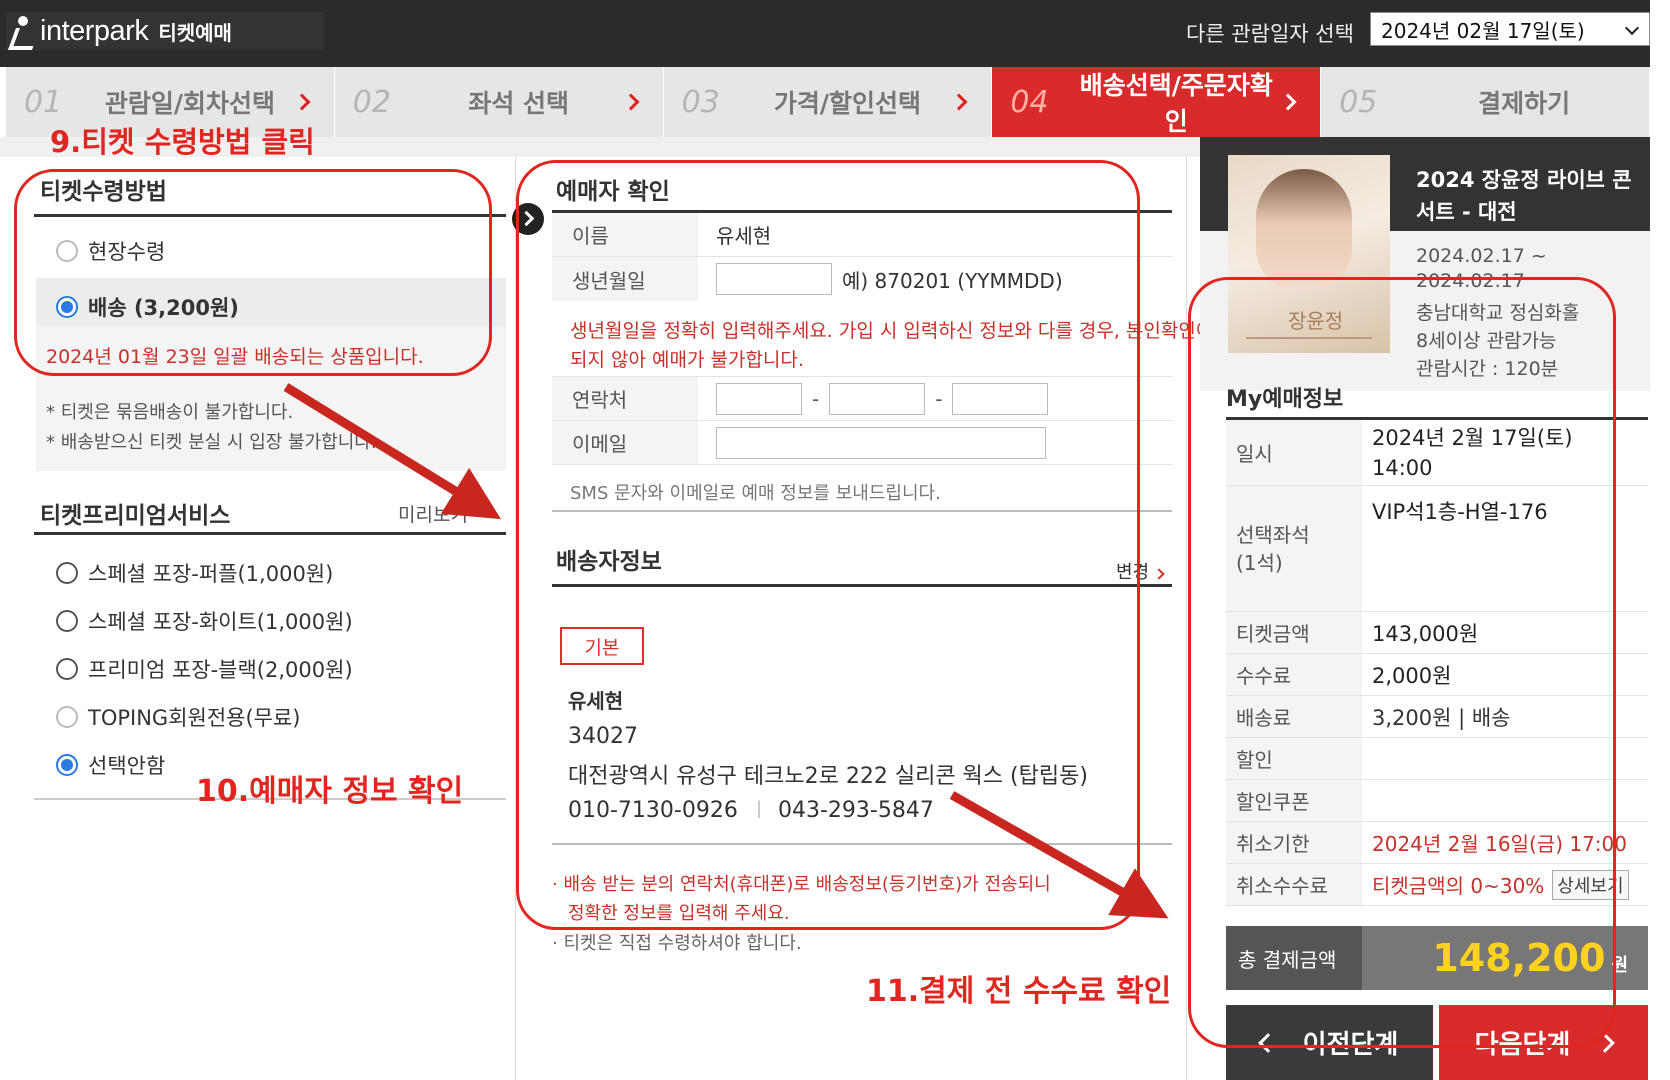  Describe the element at coordinates (744, 236) in the screenshot. I see `buyer-name-value: 유세현` at that location.